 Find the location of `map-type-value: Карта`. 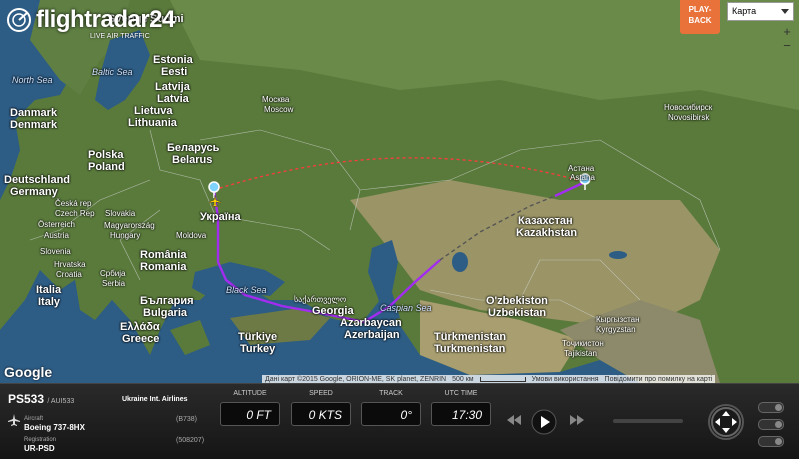

map-type-value: Карта is located at coordinates (744, 11).